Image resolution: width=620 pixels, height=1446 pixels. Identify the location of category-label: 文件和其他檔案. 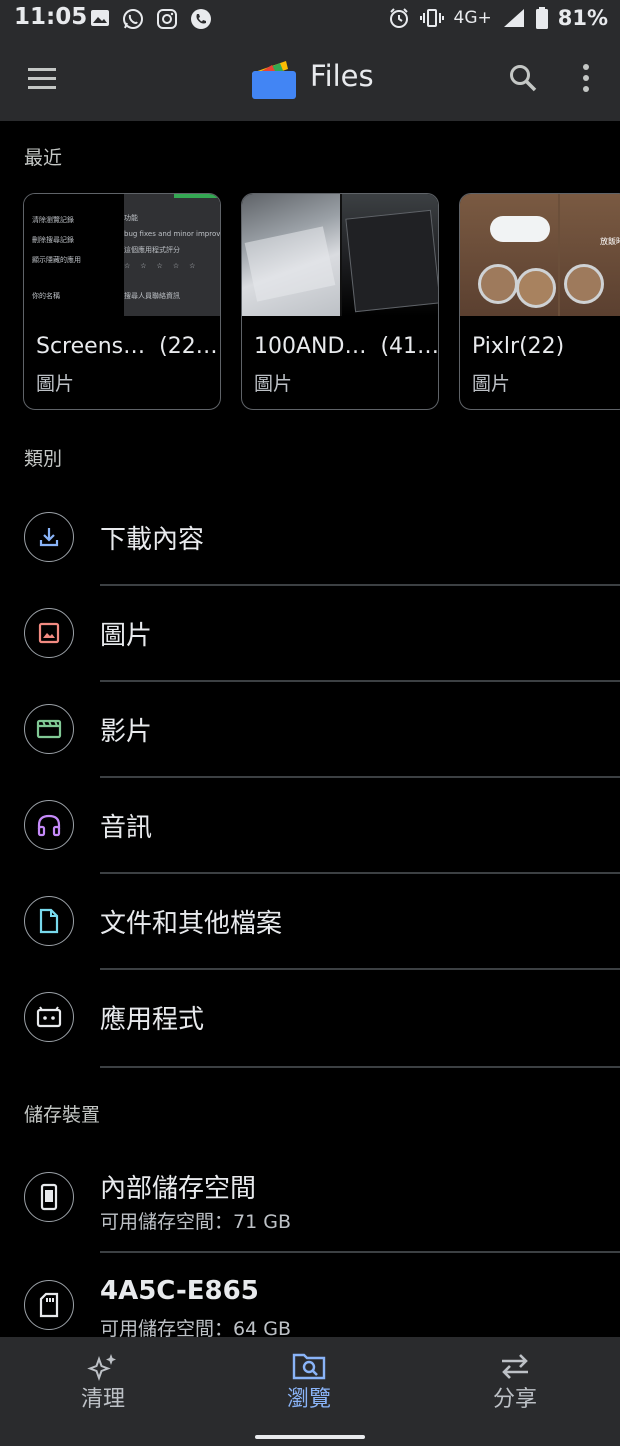
(191, 924).